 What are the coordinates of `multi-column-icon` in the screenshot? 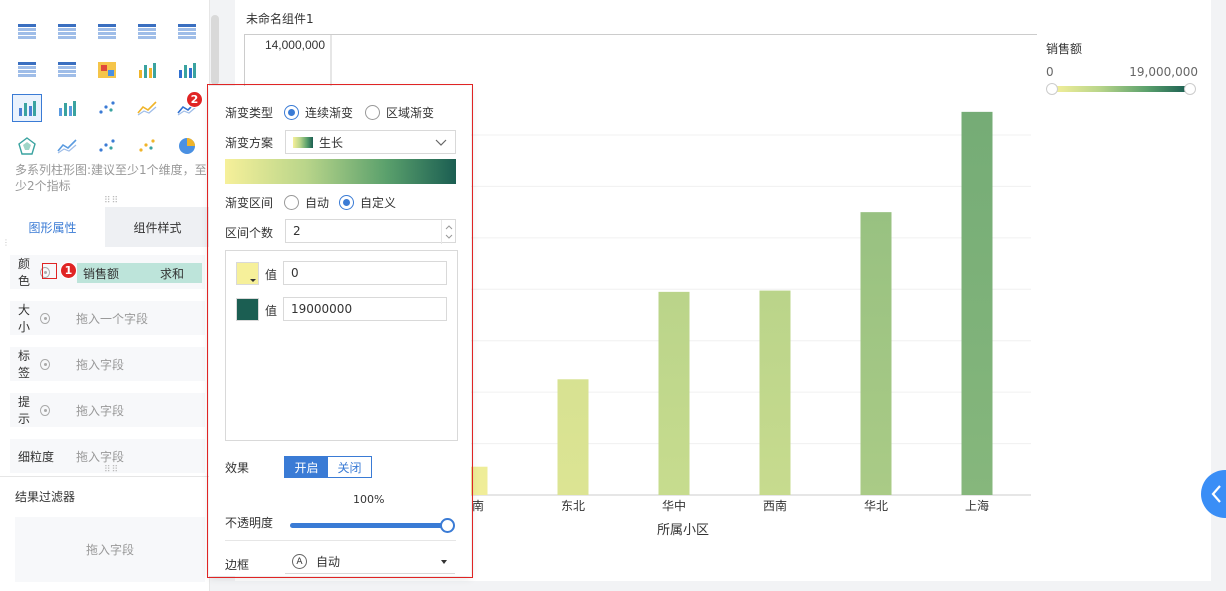 It's located at (27, 108).